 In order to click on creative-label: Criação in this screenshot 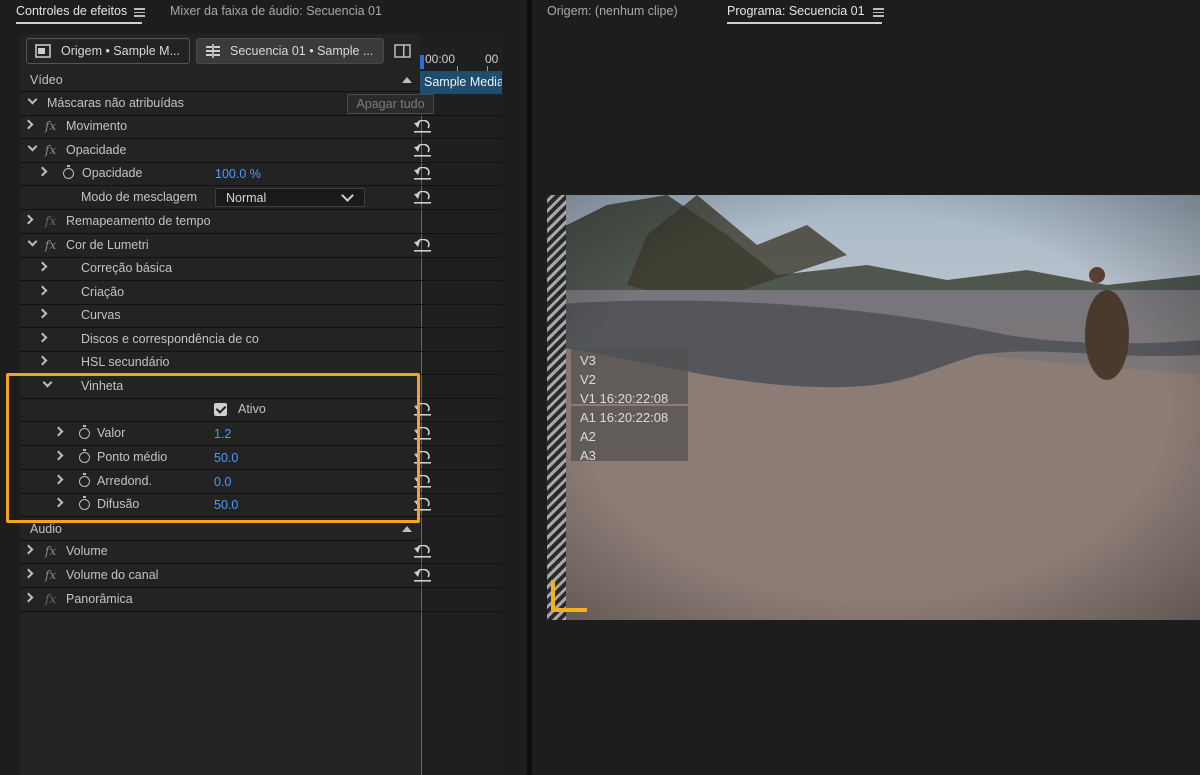, I will do `click(103, 292)`.